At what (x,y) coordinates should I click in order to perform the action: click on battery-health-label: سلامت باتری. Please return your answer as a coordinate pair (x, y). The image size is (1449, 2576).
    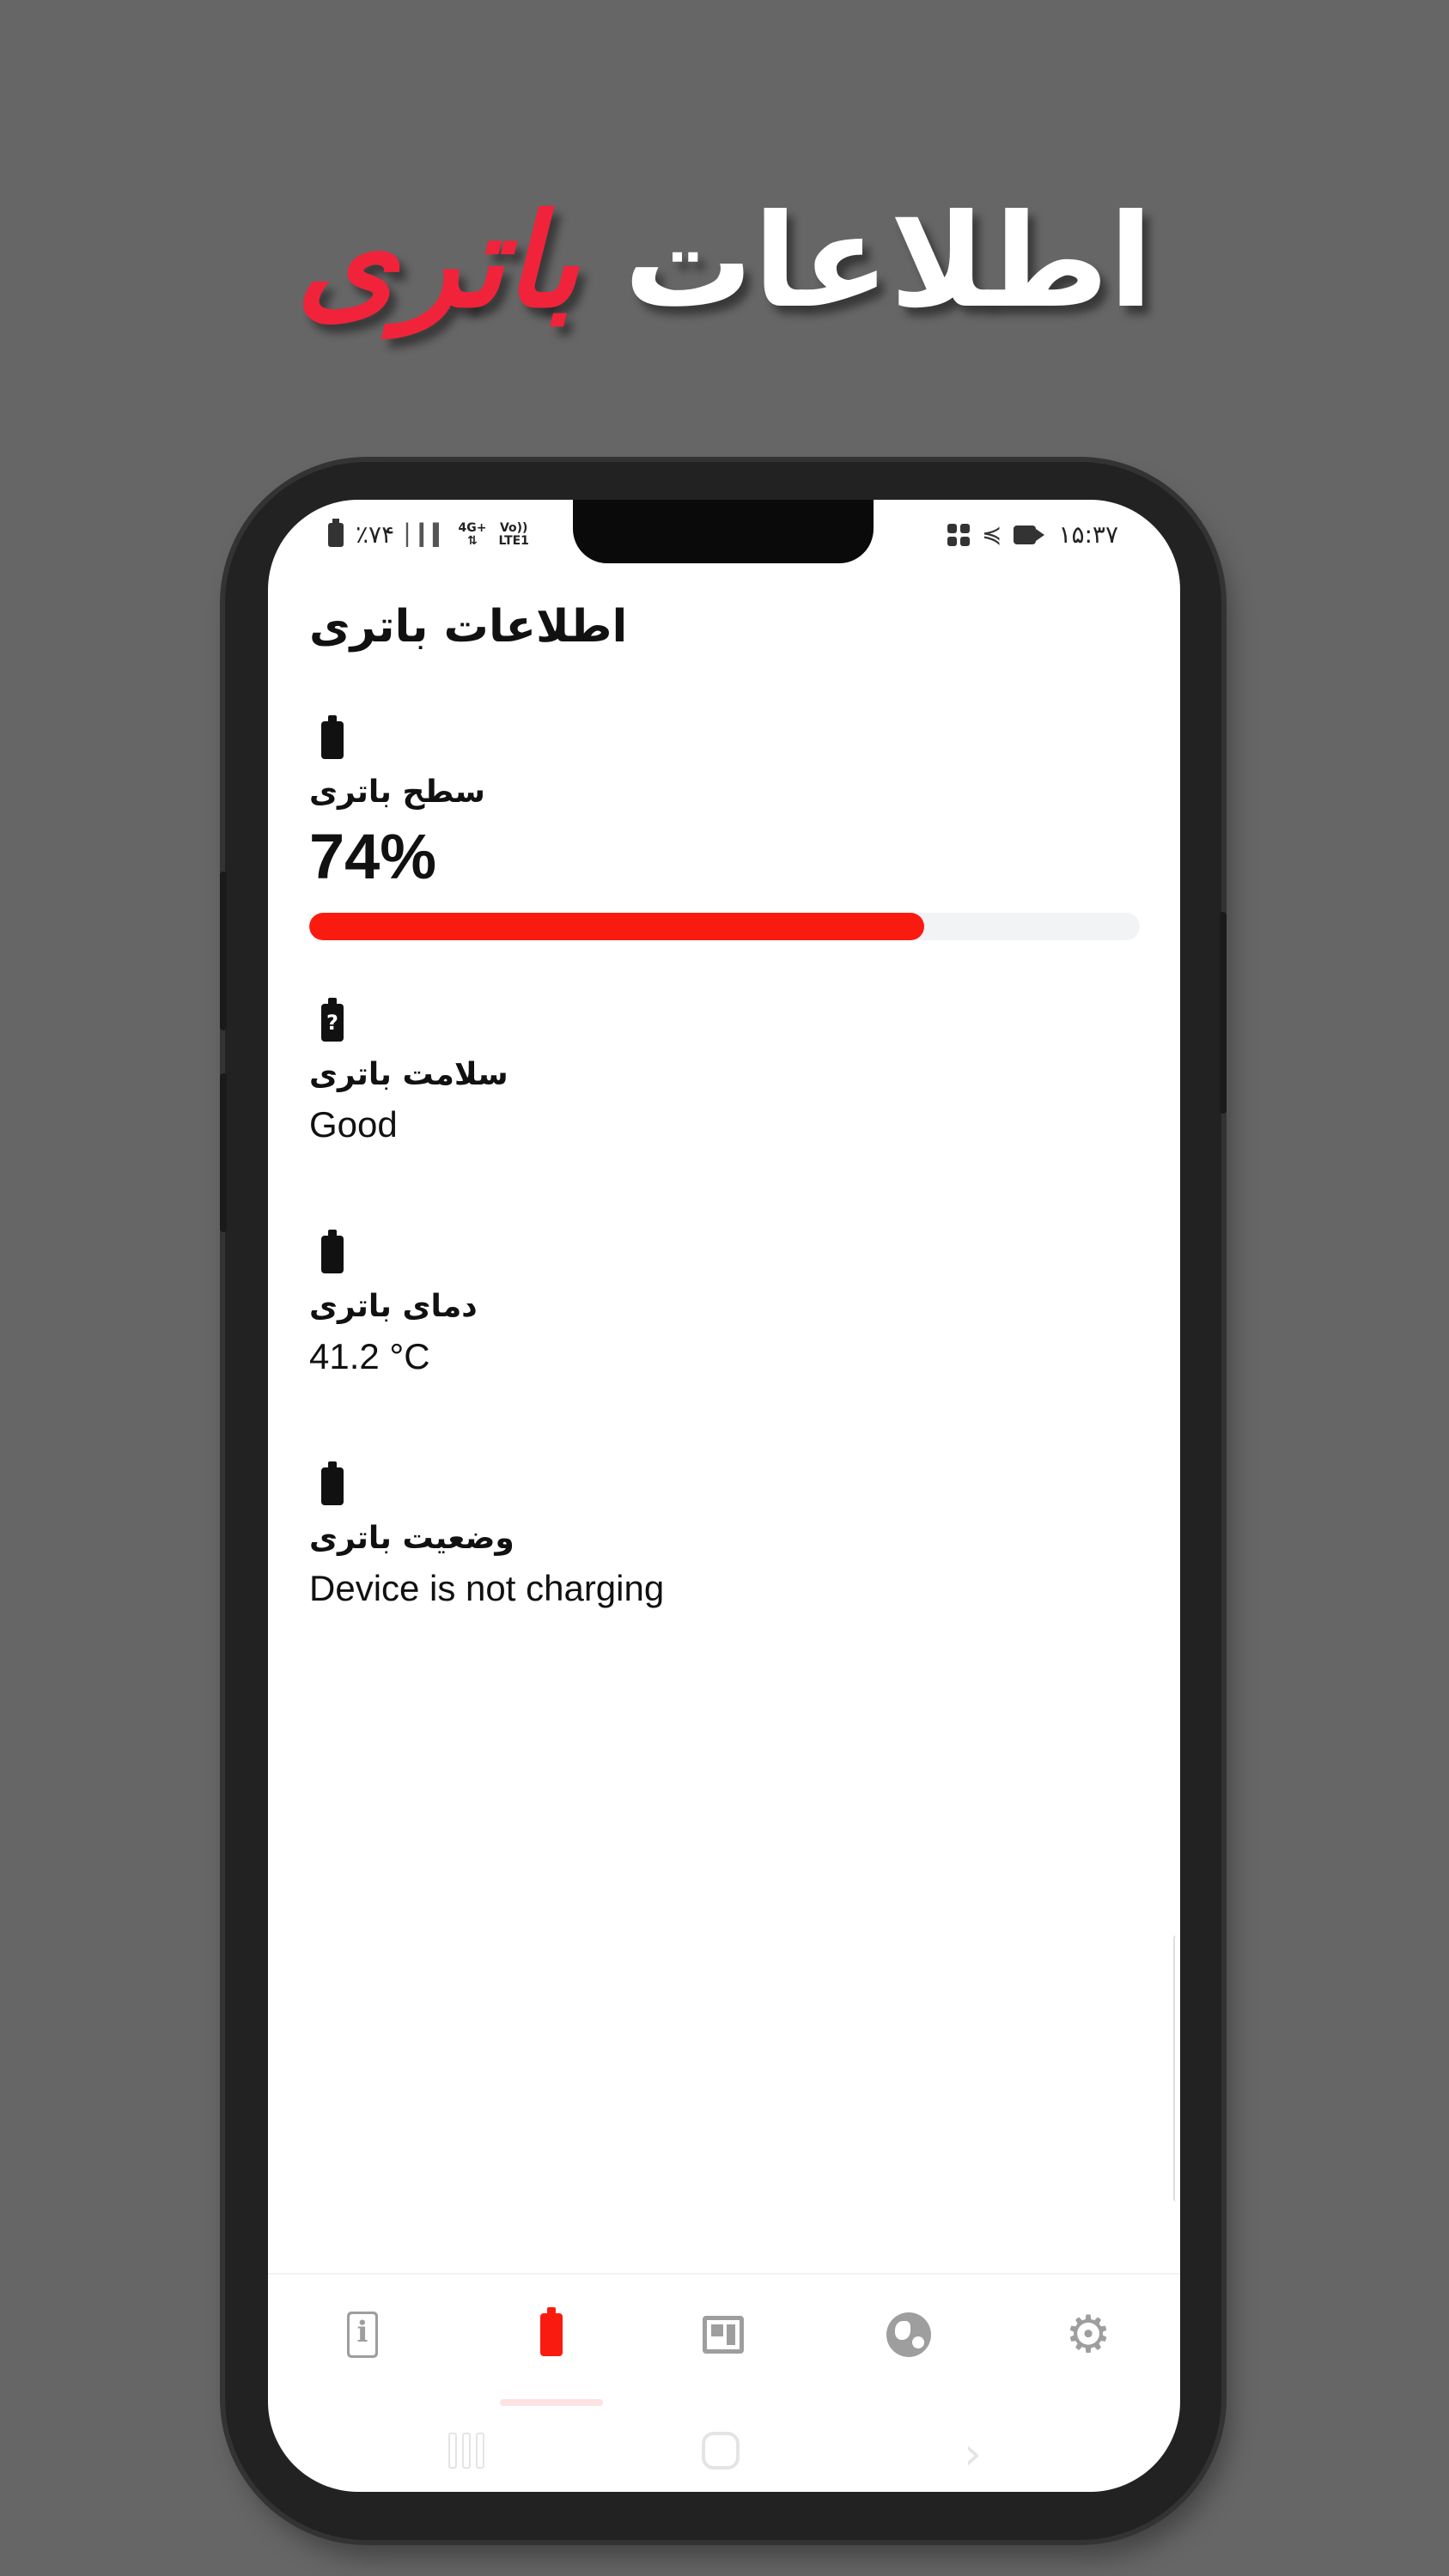
    Looking at the image, I should click on (408, 1074).